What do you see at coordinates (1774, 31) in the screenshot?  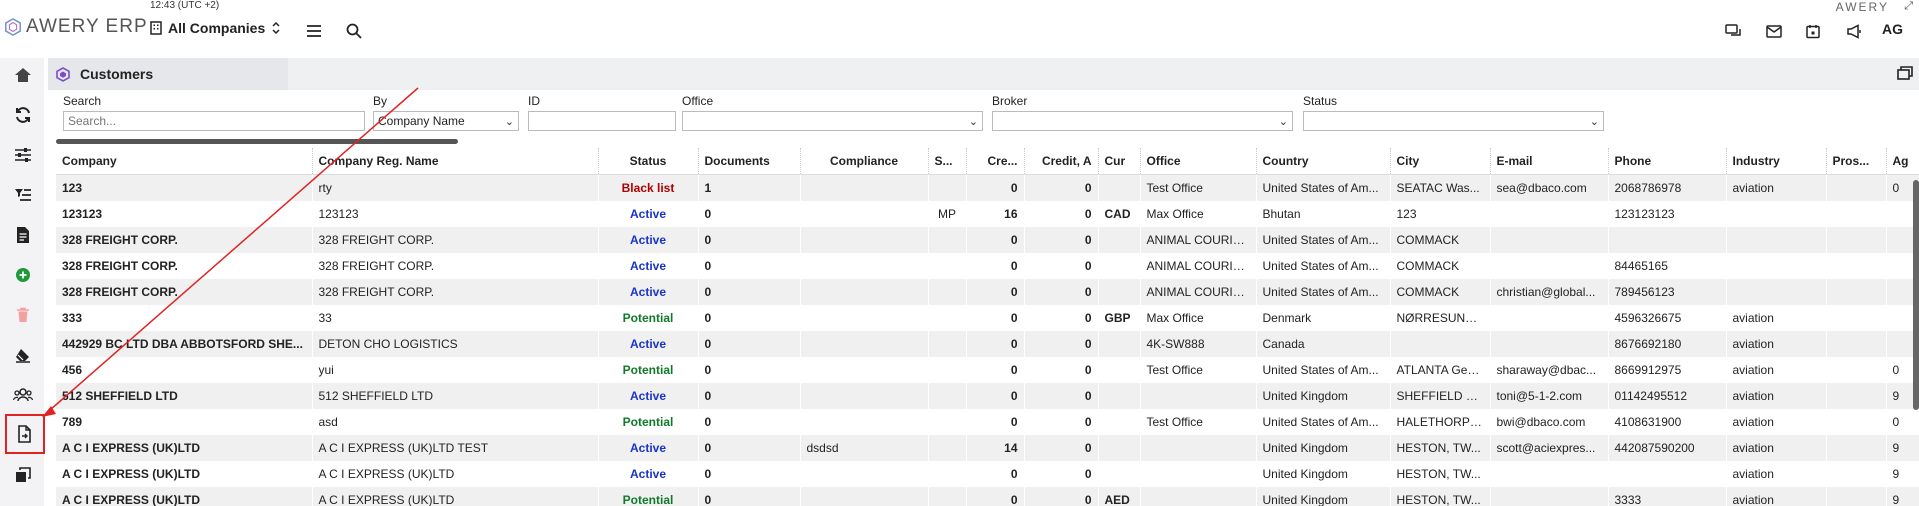 I see `mail-icon` at bounding box center [1774, 31].